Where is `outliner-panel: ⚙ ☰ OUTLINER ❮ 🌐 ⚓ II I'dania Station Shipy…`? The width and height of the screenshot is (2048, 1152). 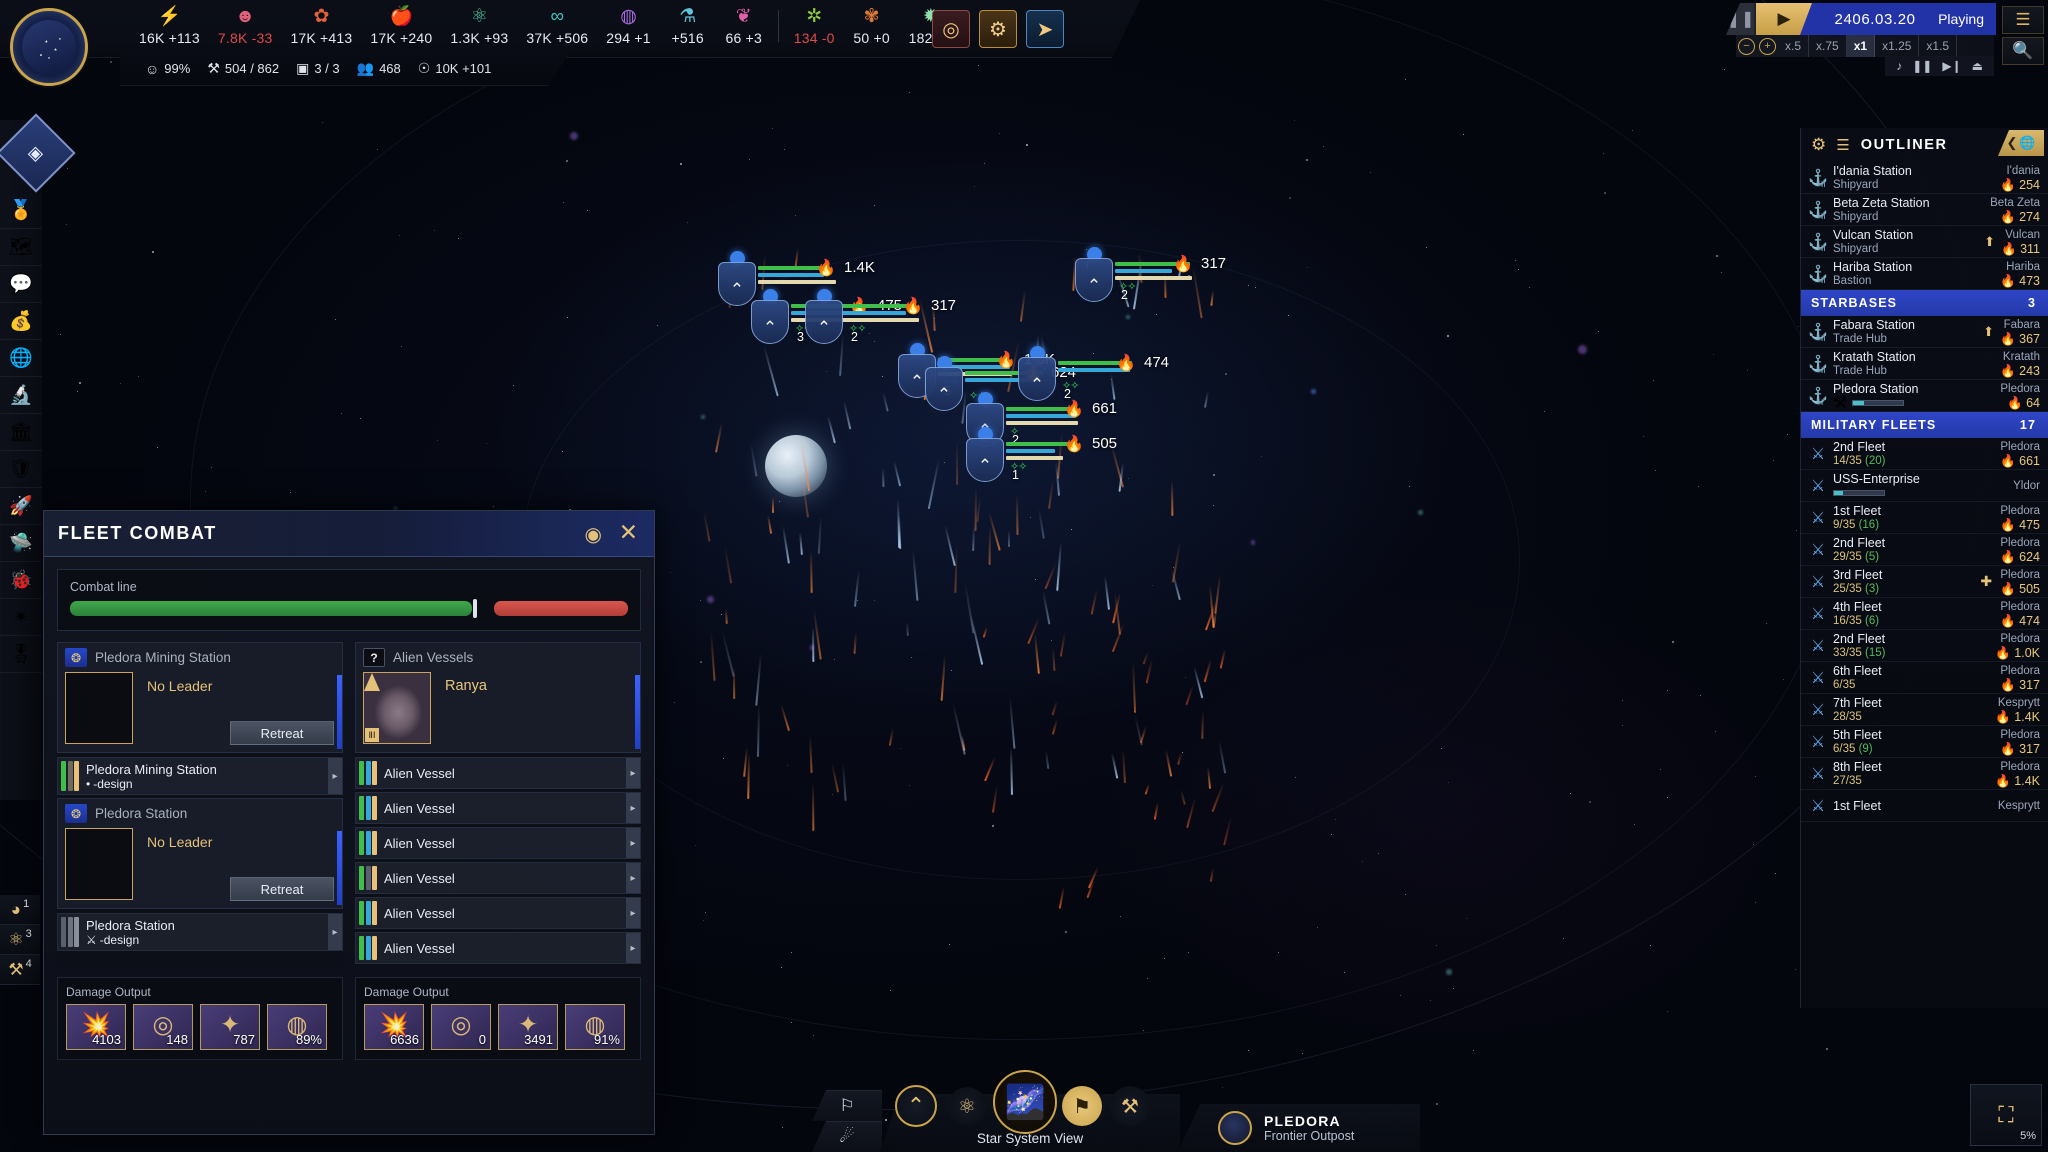
outliner-panel: ⚙ ☰ OUTLINER ❮ 🌐 ⚓ II I'dania Station Shipy… is located at coordinates (1924, 568).